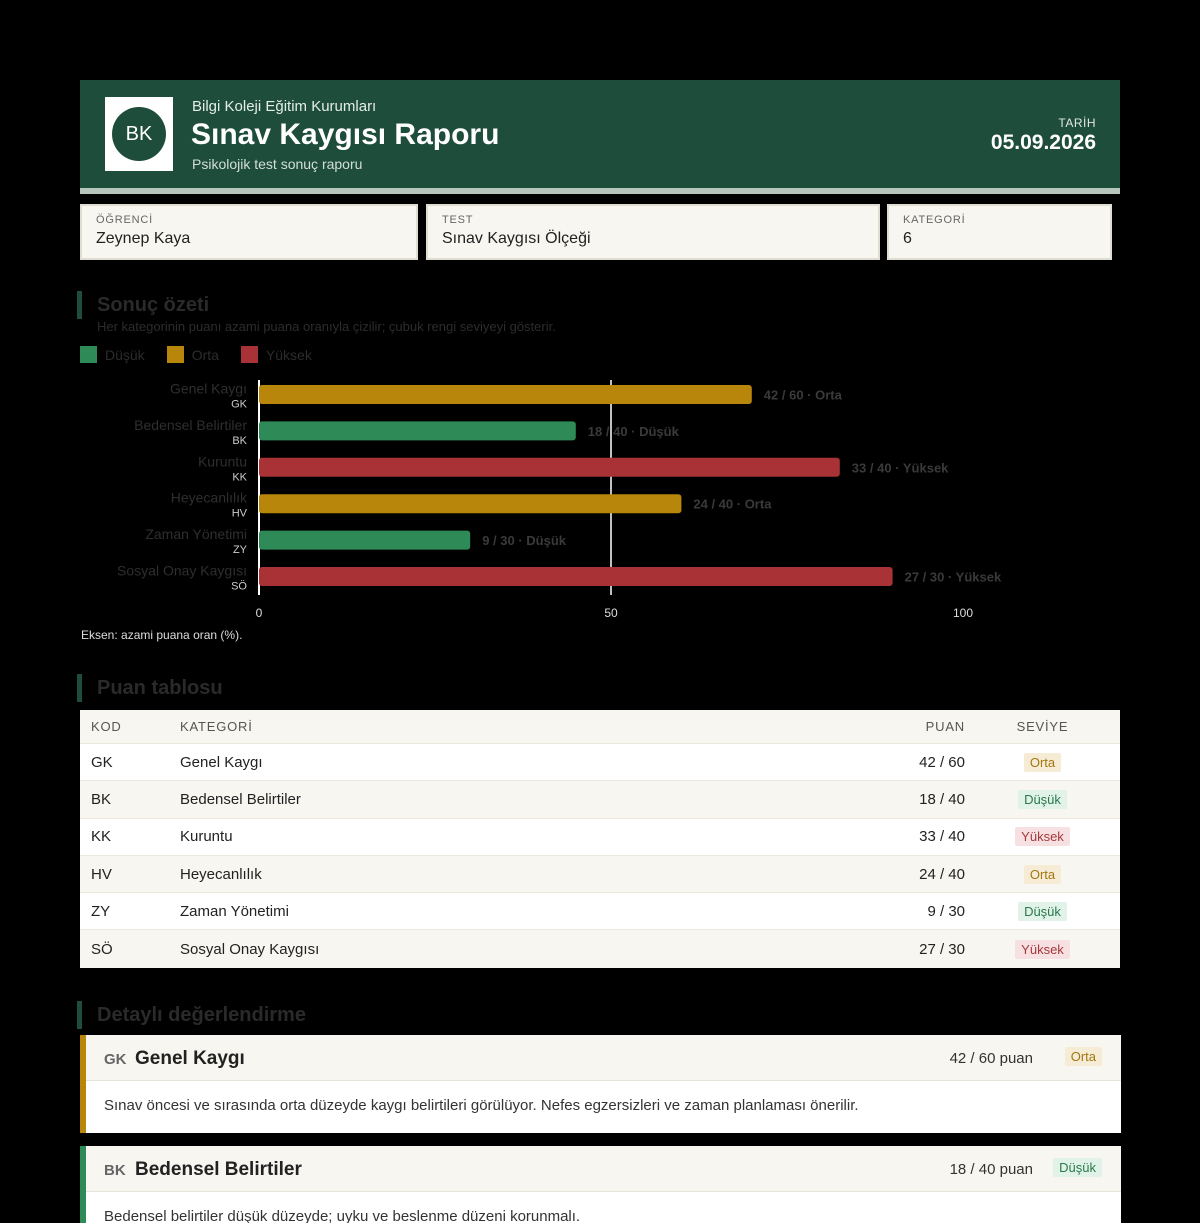  I want to click on test-name: Sınav Kaygısı Ölçeği, so click(516, 238).